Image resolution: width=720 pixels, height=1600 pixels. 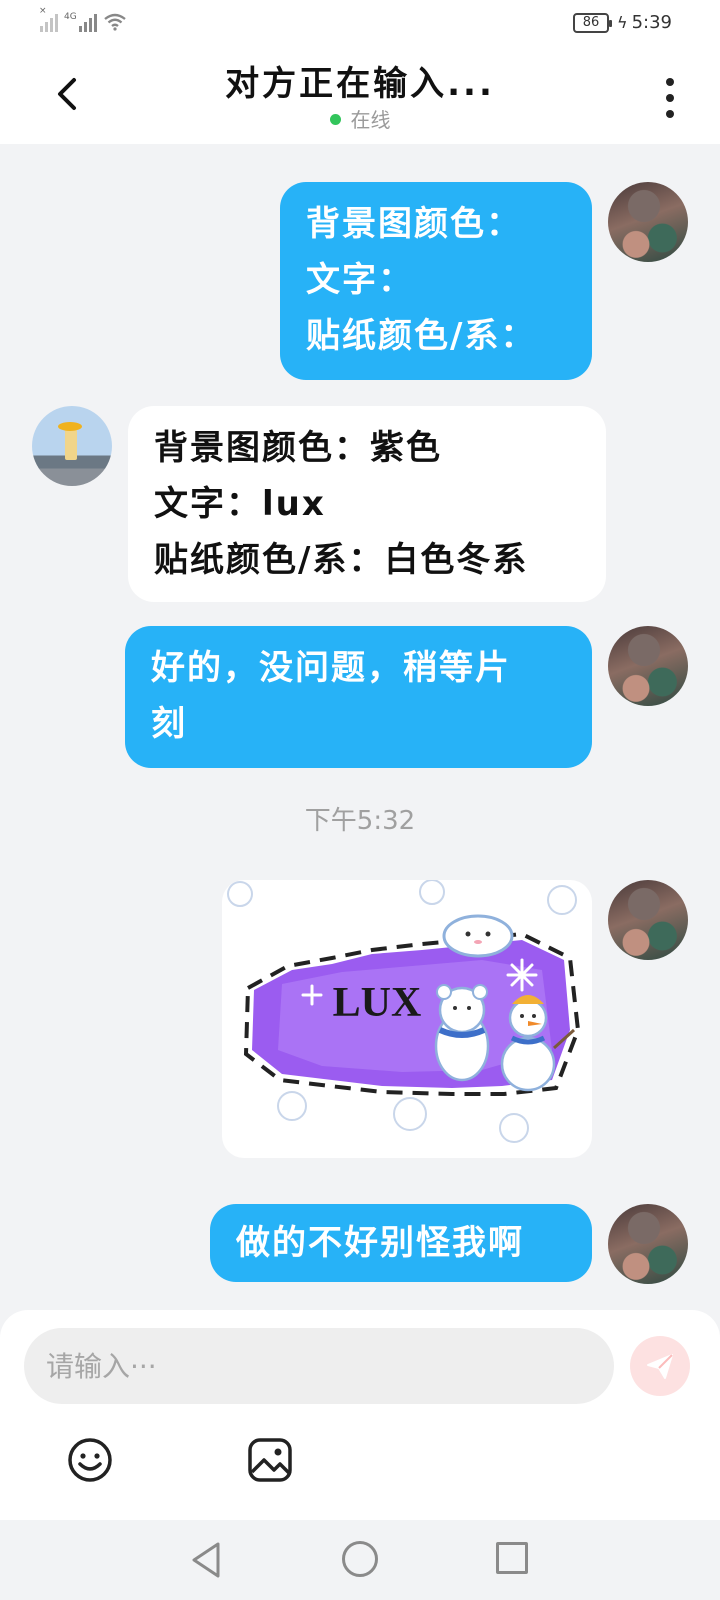 I want to click on charging-icon: ϟ, so click(x=622, y=22).